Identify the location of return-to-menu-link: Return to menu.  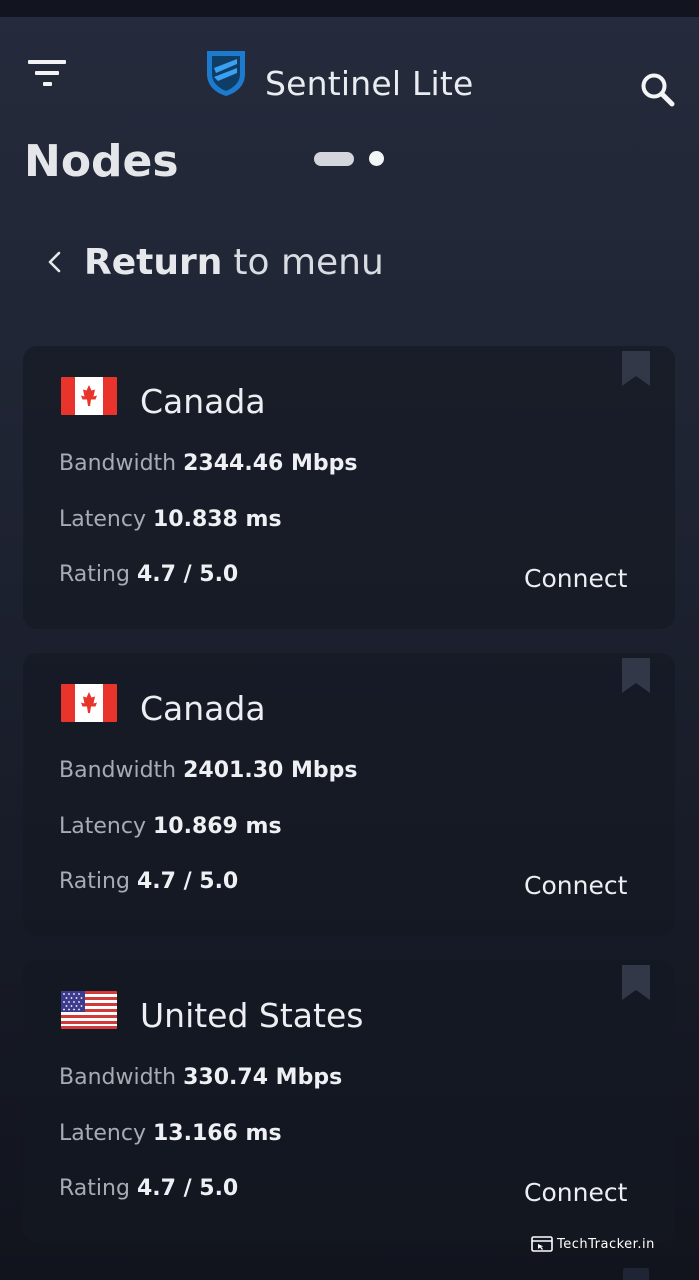
(212, 262).